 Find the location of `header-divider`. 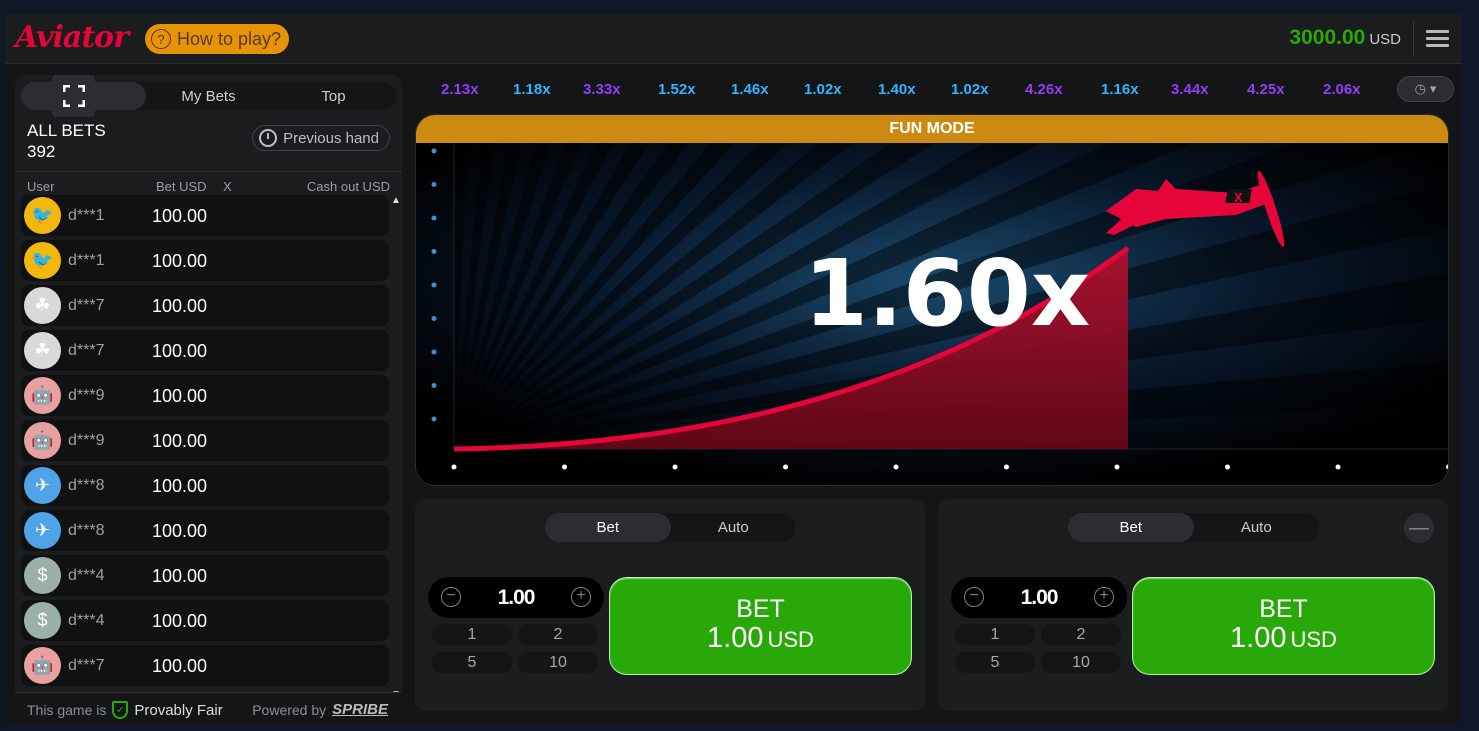

header-divider is located at coordinates (1413, 39).